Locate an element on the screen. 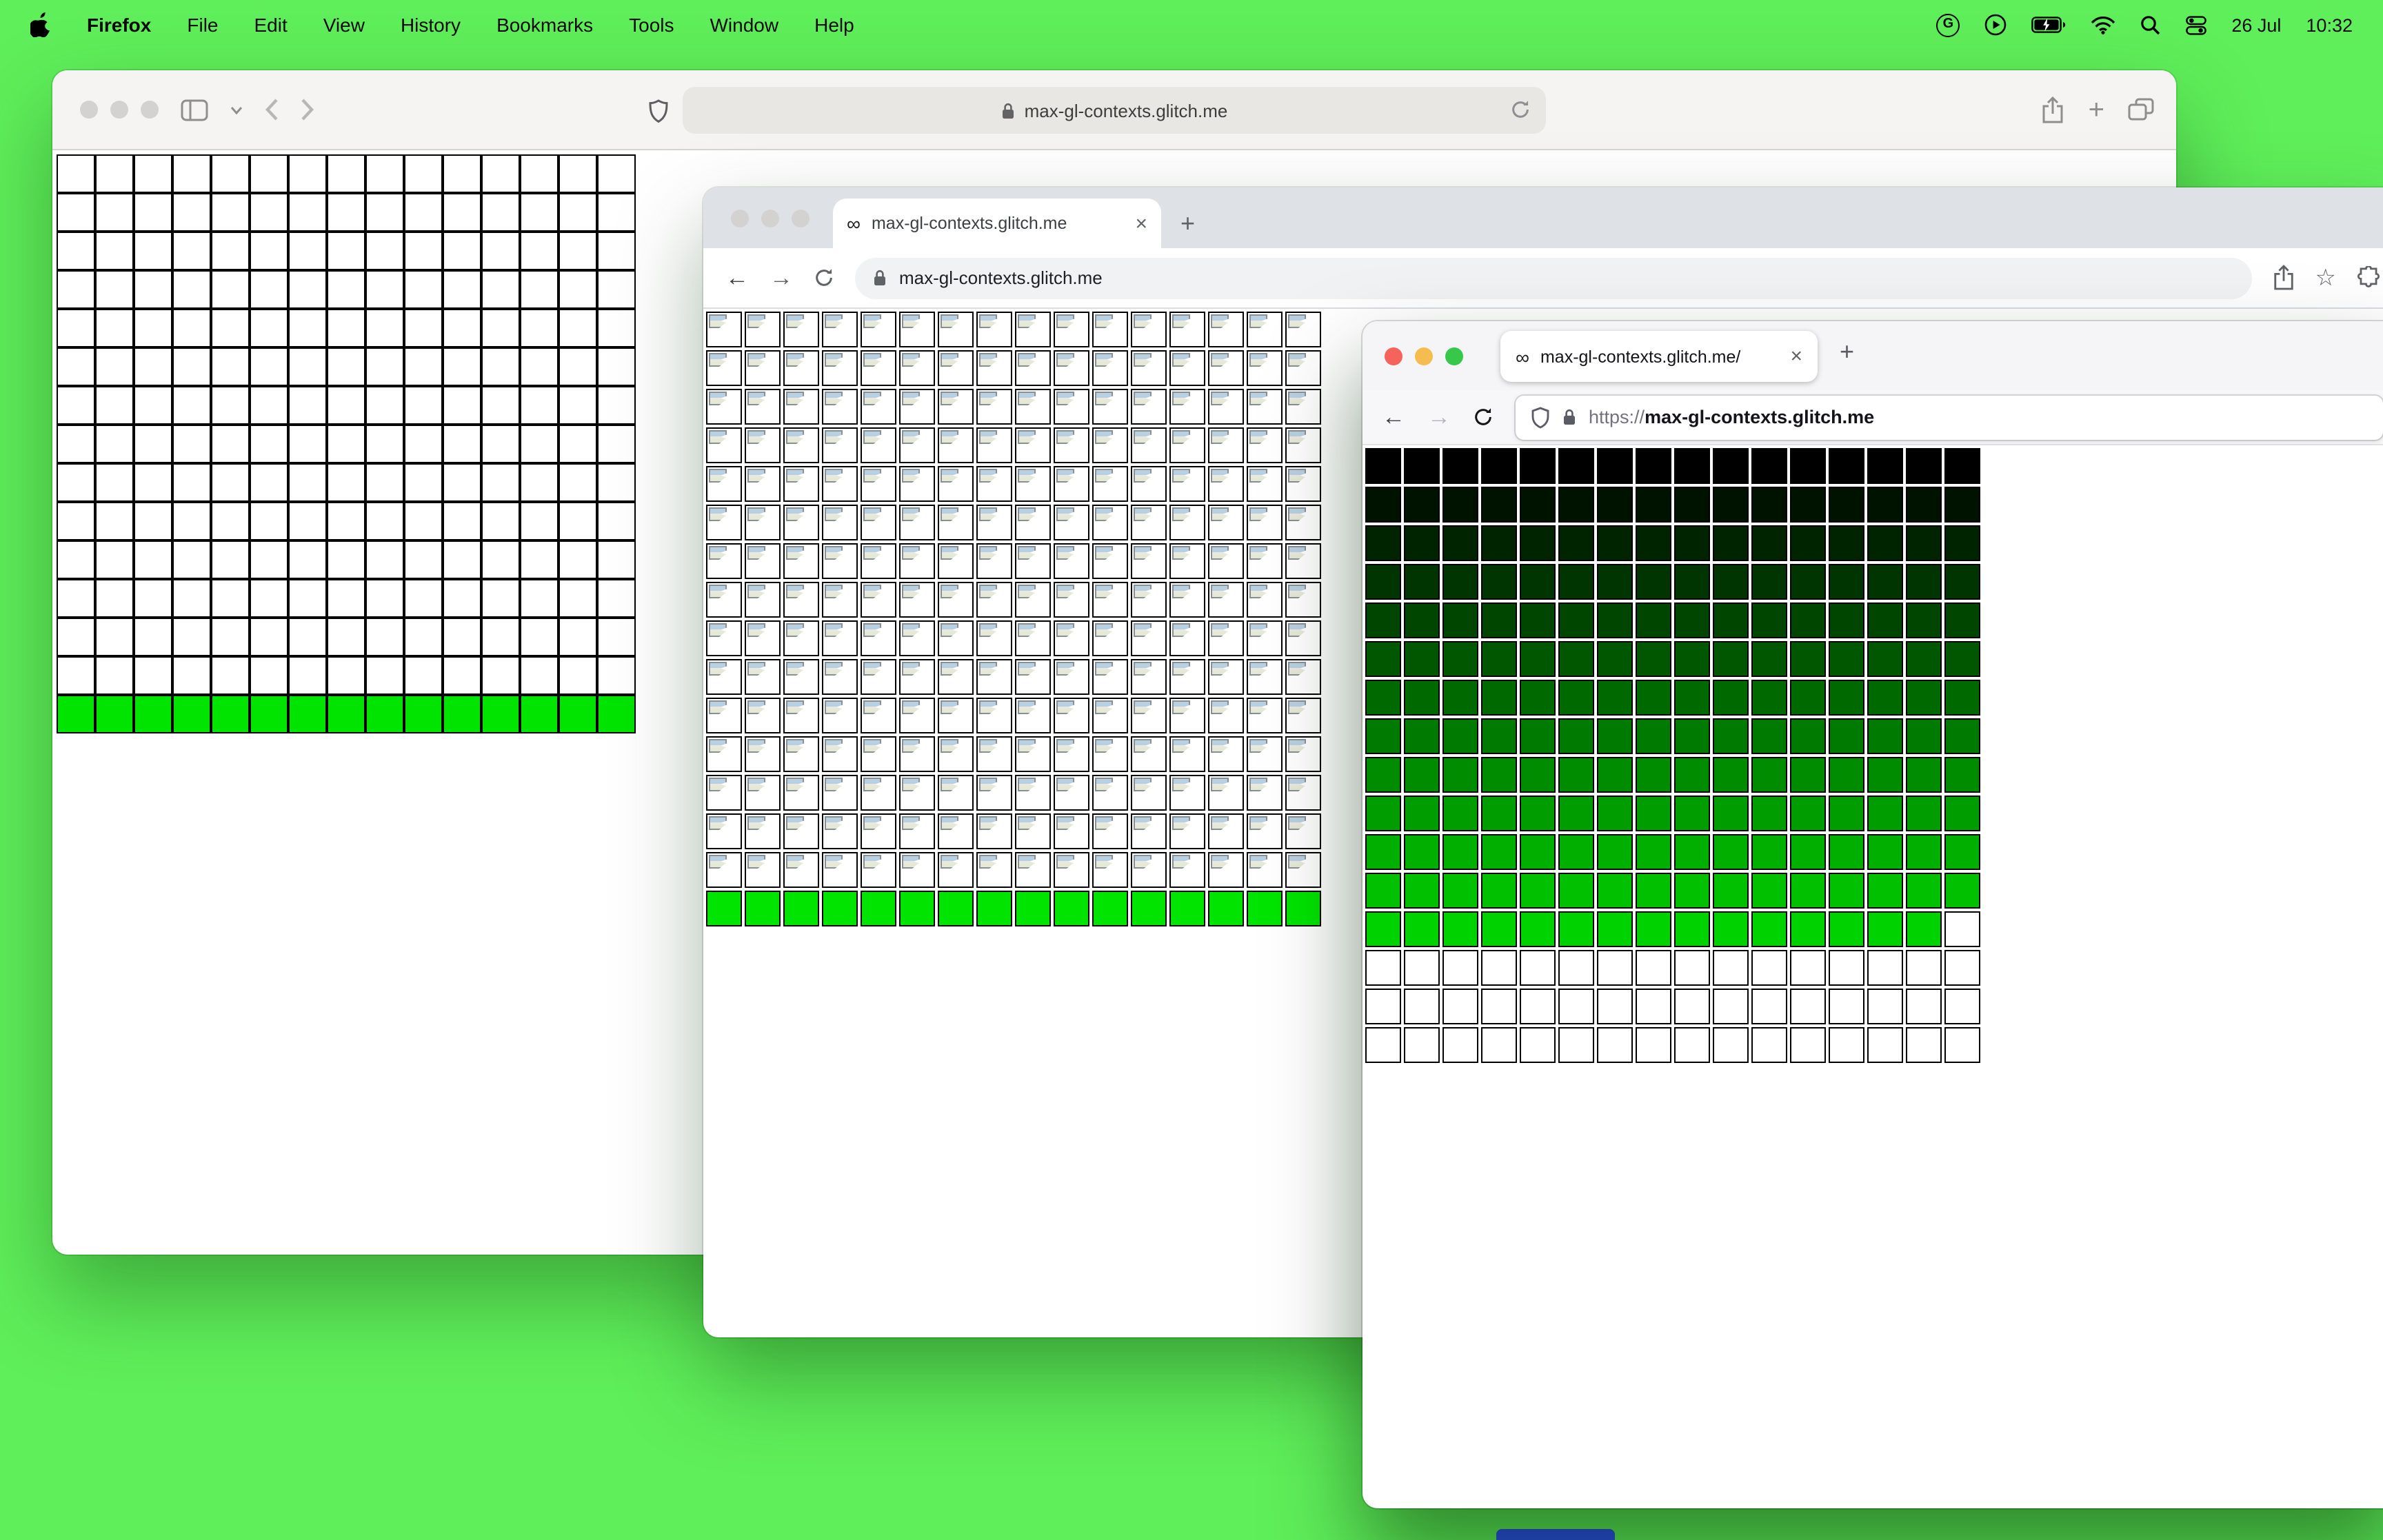 This screenshot has width=2383, height=1540. tab-title: max-gl-contexts.glitch.me is located at coordinates (969, 224).